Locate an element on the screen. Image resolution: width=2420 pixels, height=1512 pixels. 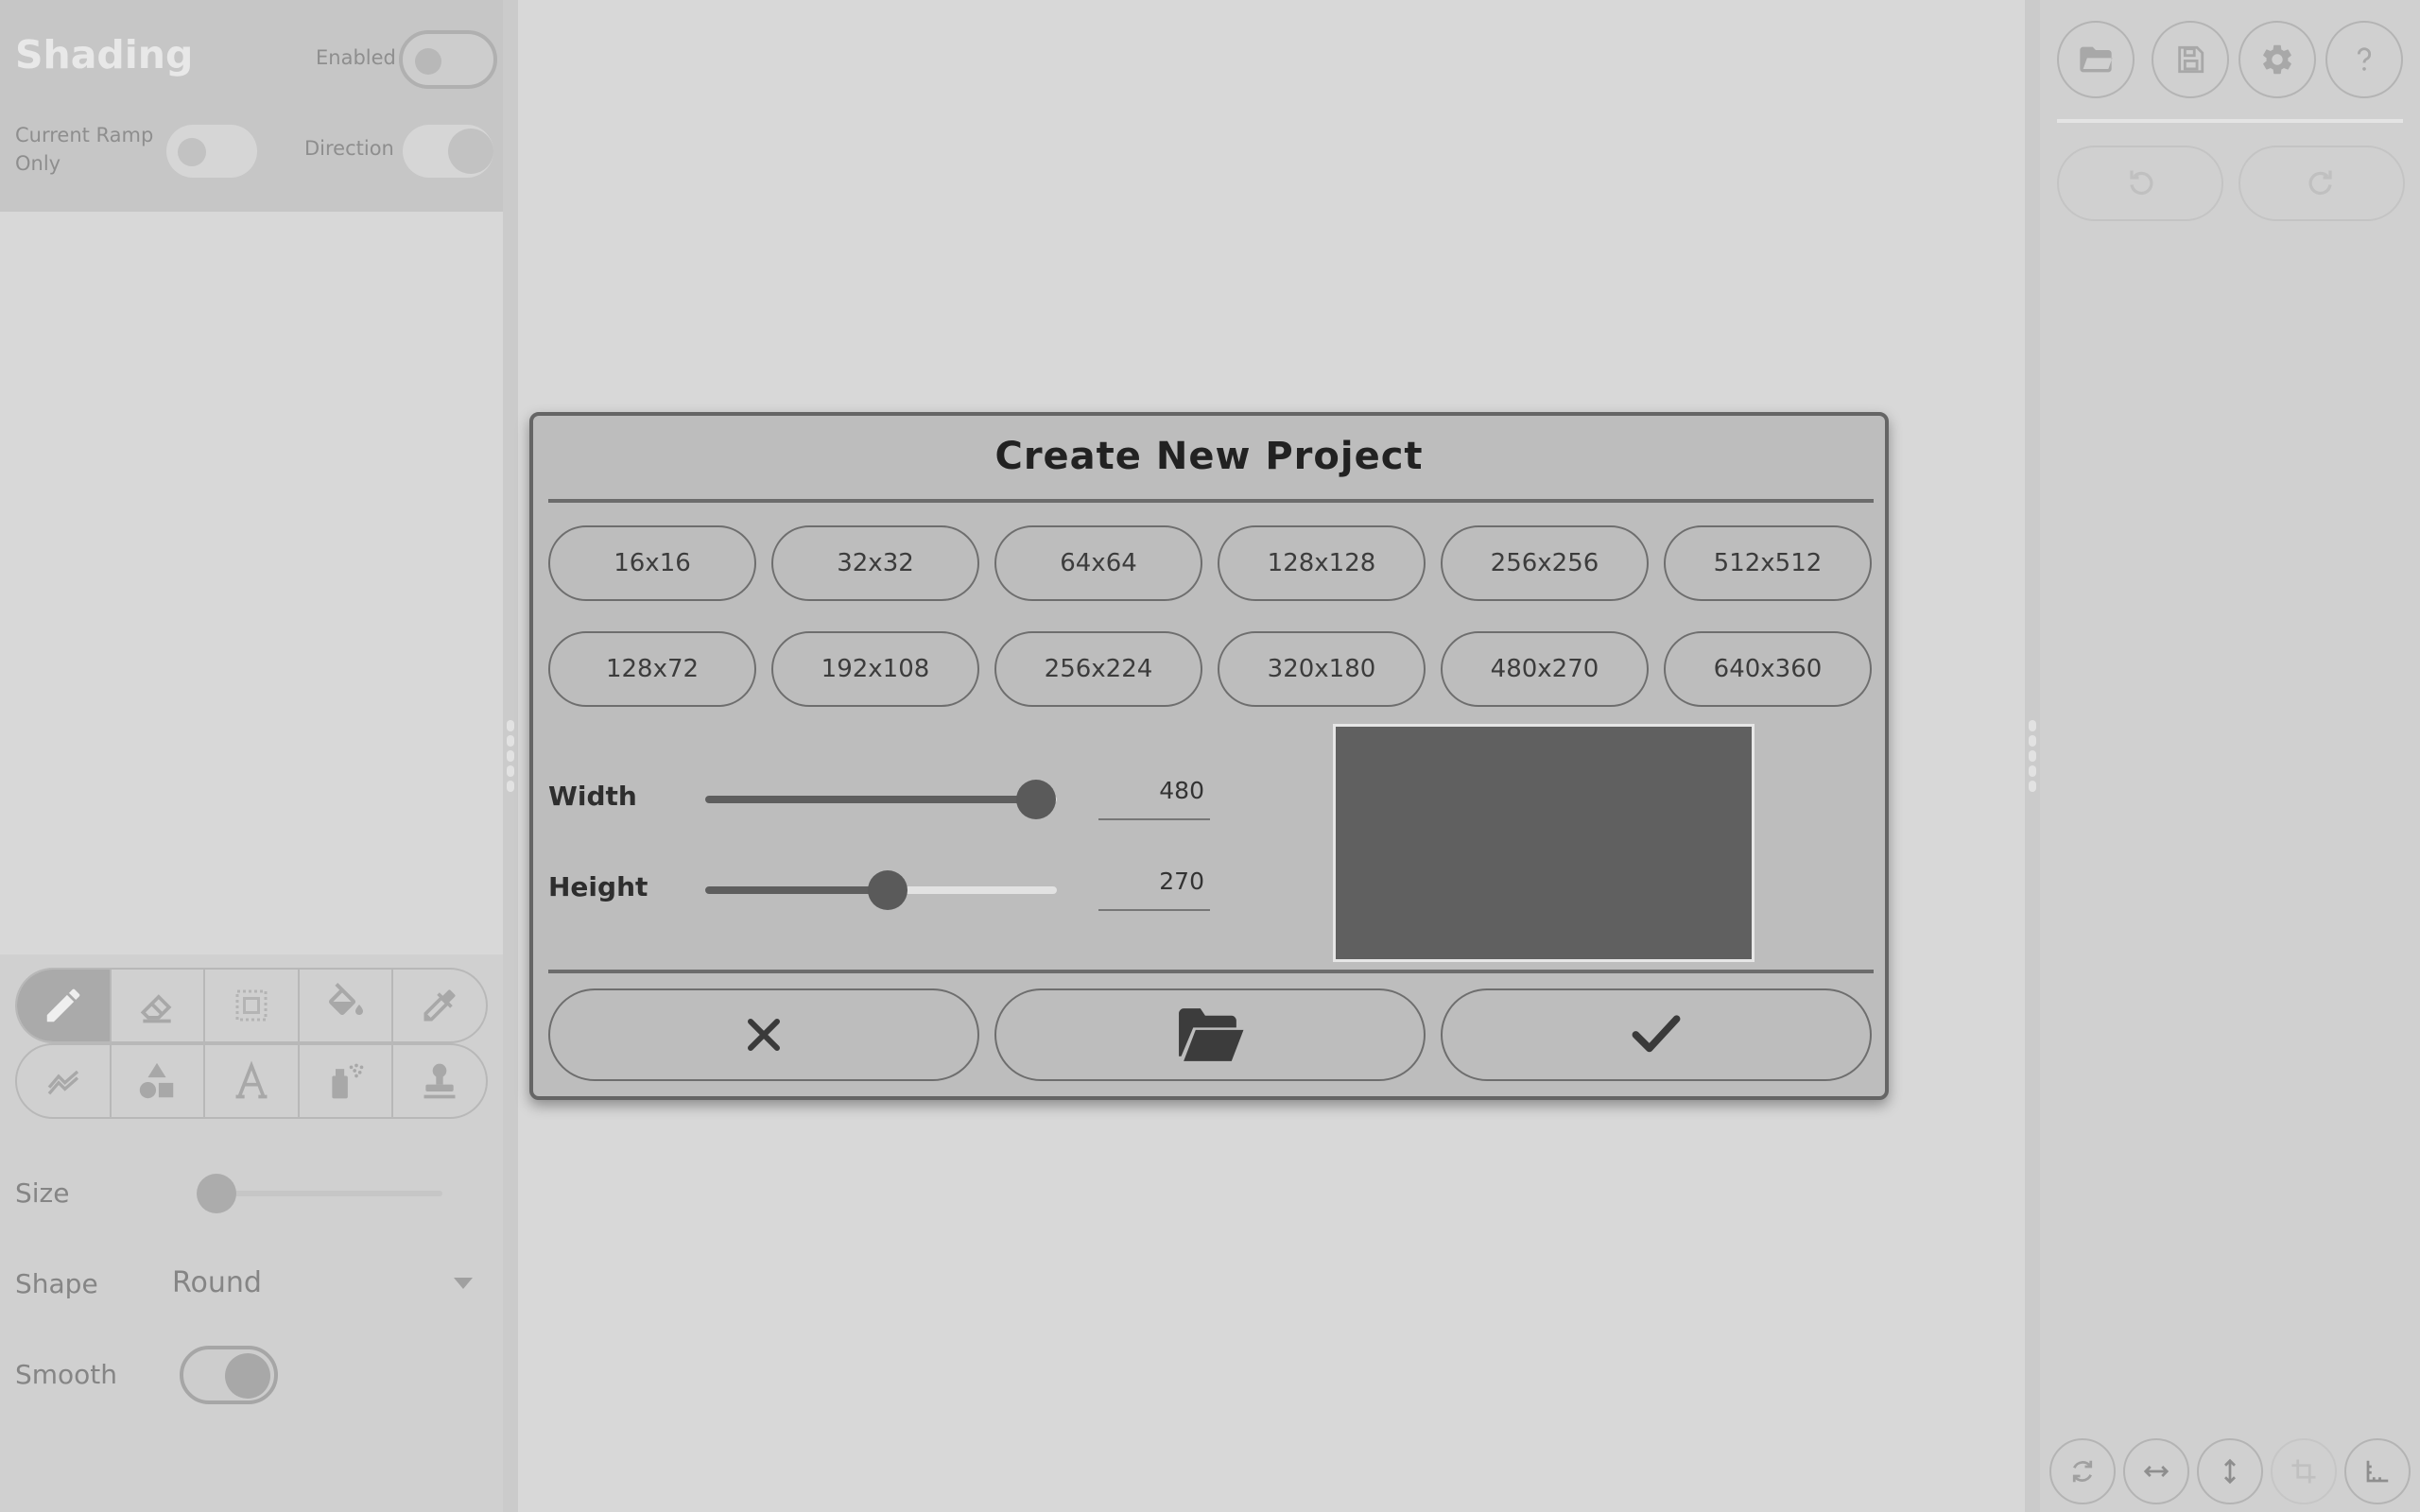
pencil-tool is located at coordinates (64, 1005).